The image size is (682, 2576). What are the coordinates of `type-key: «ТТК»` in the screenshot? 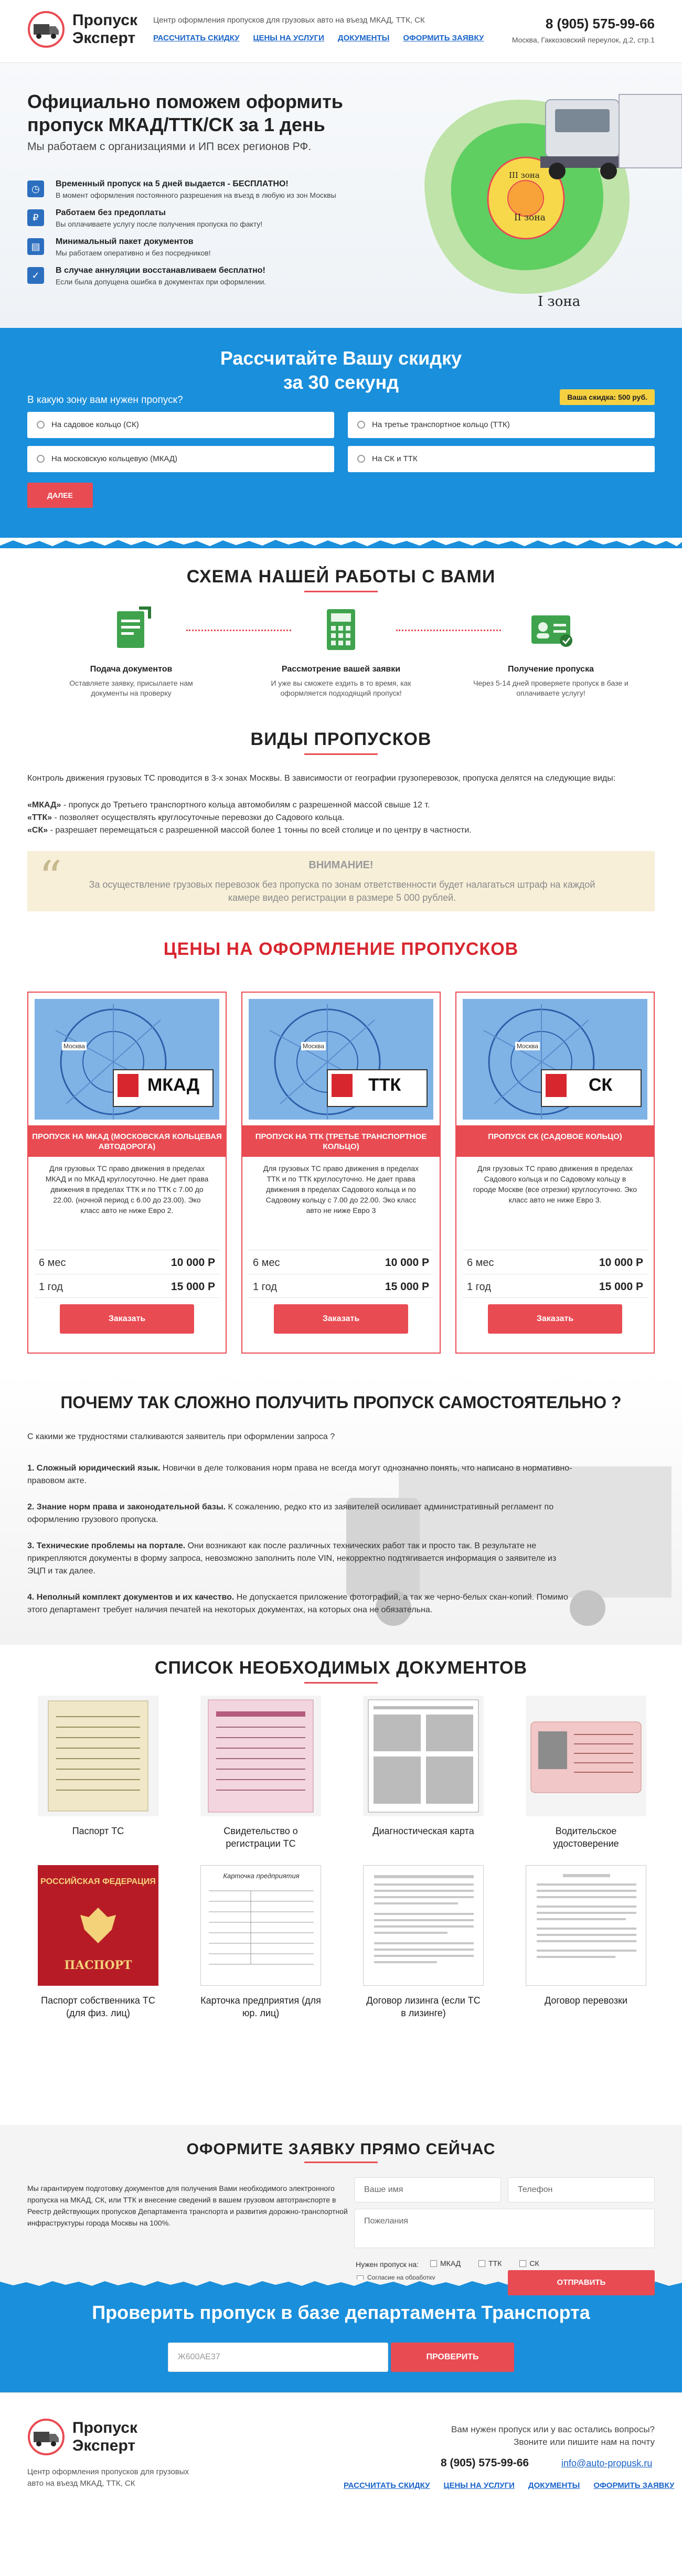 It's located at (39, 817).